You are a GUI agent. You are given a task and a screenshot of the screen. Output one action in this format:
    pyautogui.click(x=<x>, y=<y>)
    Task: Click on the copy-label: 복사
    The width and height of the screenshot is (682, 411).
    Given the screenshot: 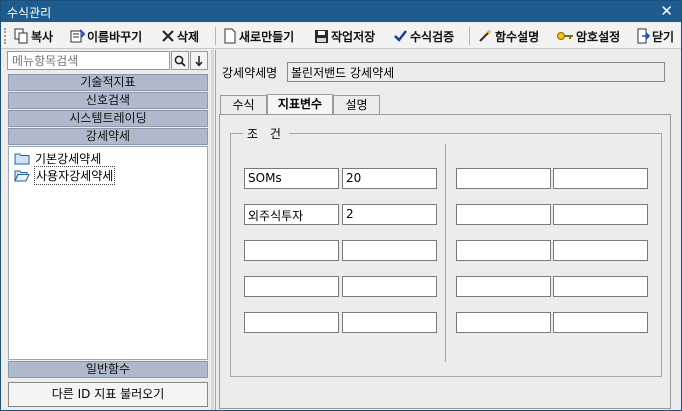 What is the action you would take?
    pyautogui.click(x=42, y=36)
    